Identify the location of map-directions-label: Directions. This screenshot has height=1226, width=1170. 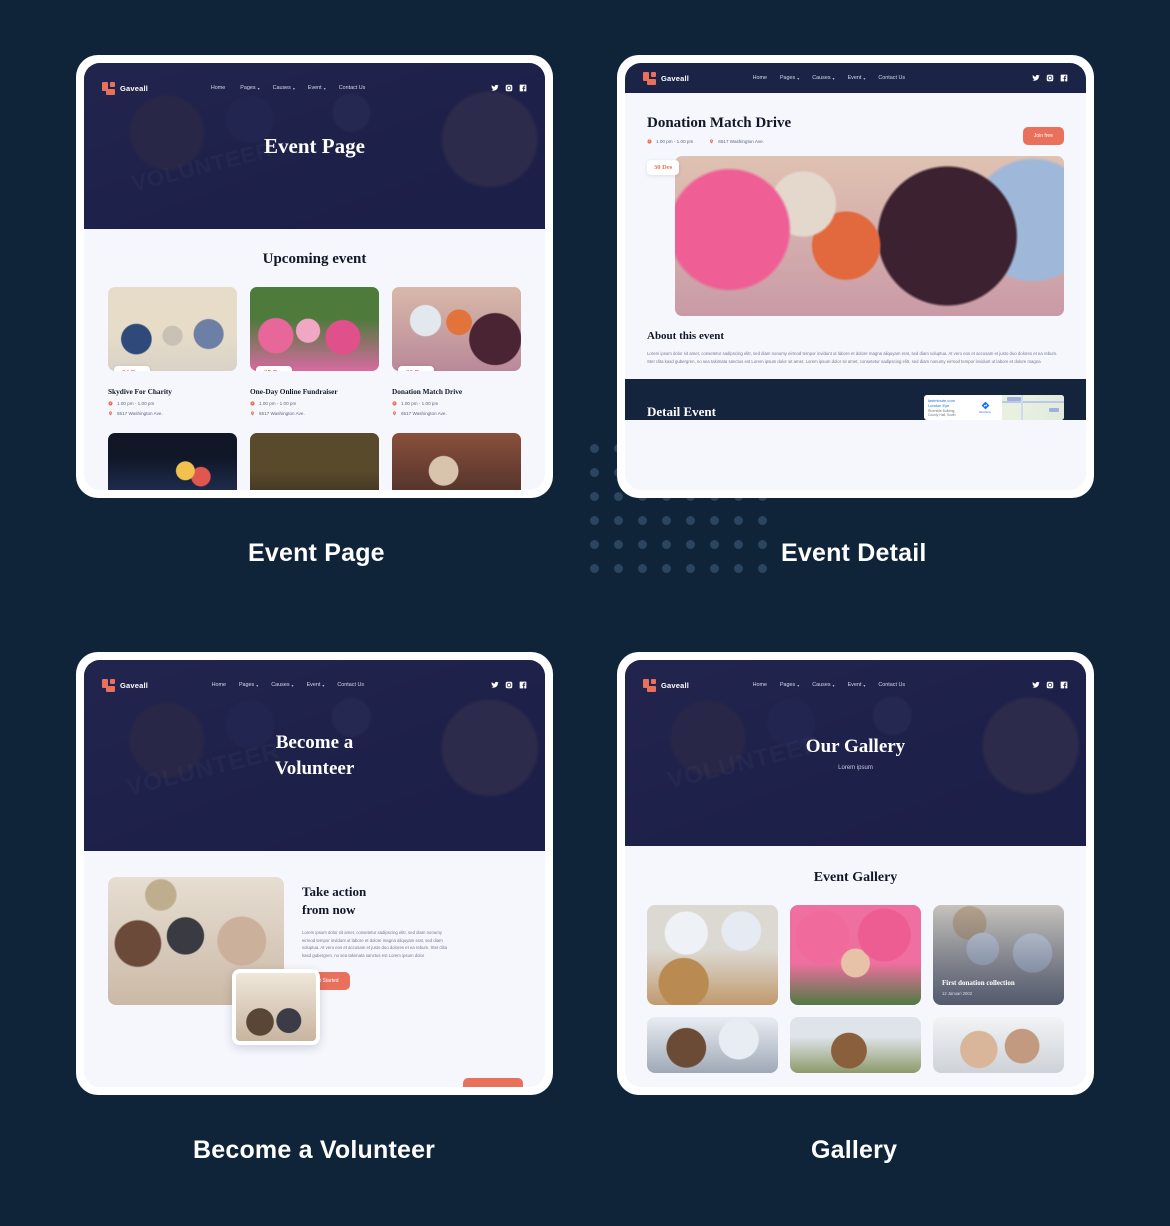
(985, 413).